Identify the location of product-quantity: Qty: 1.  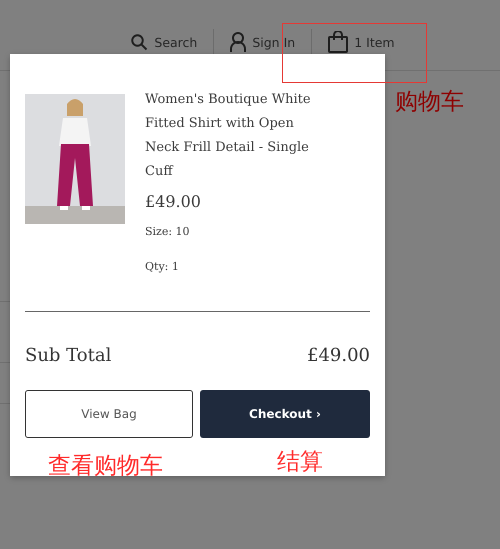
(162, 266).